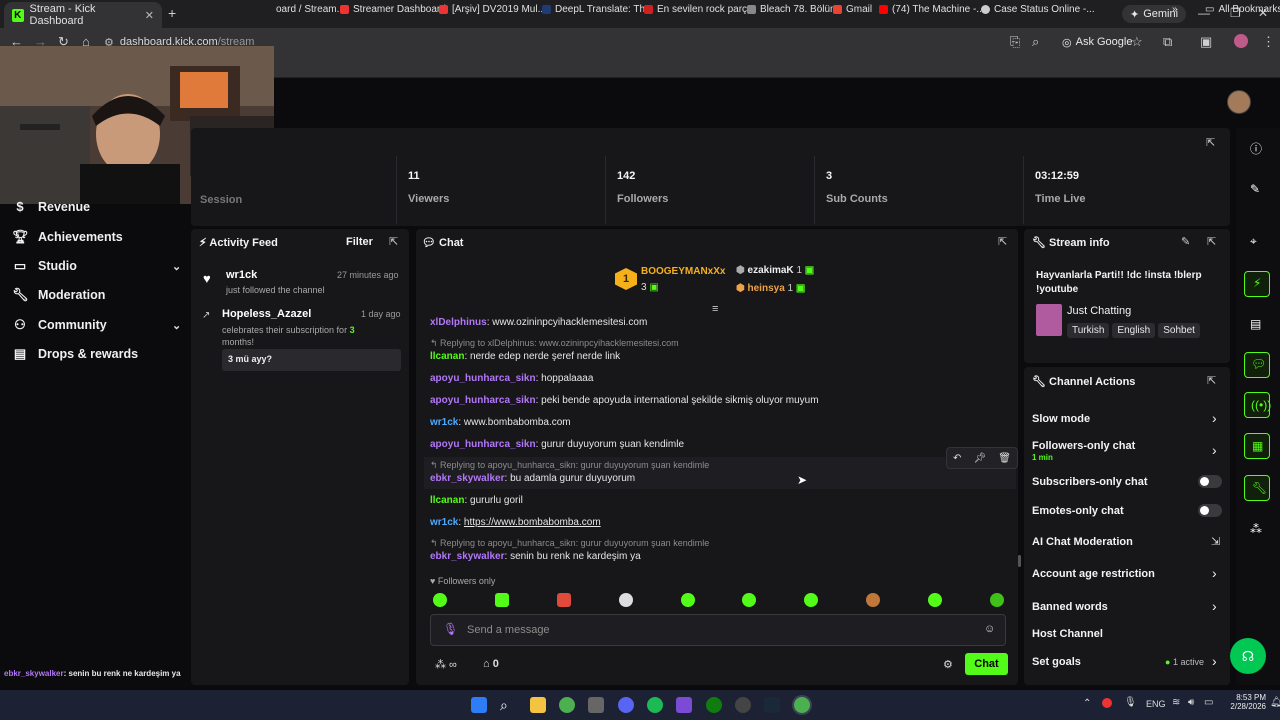 The image size is (1280, 720). Describe the element at coordinates (626, 705) in the screenshot. I see `discord-icon` at that location.